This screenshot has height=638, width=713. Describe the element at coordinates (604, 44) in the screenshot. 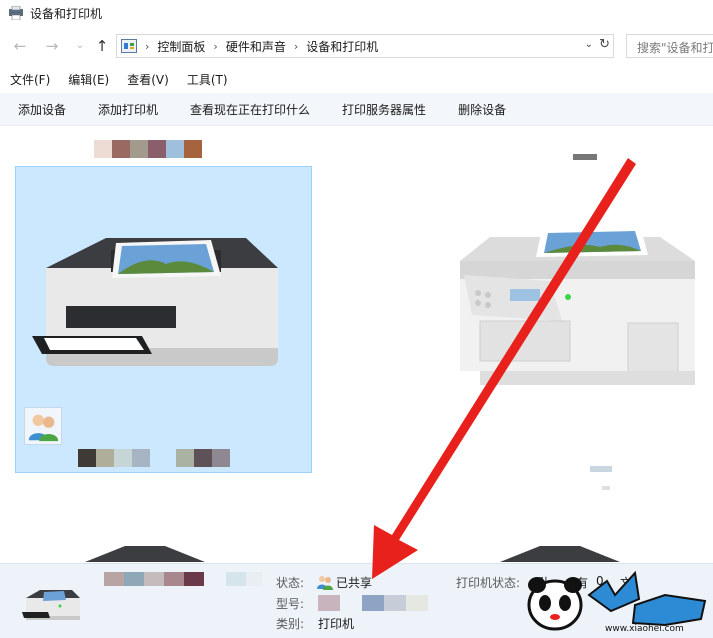

I see `refresh-icon: ↻` at that location.